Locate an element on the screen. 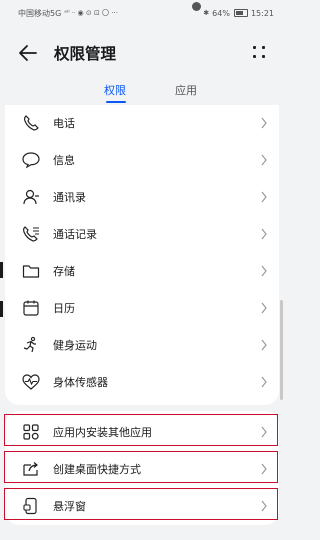 The width and height of the screenshot is (320, 540). list-item-label: 存储 is located at coordinates (64, 271).